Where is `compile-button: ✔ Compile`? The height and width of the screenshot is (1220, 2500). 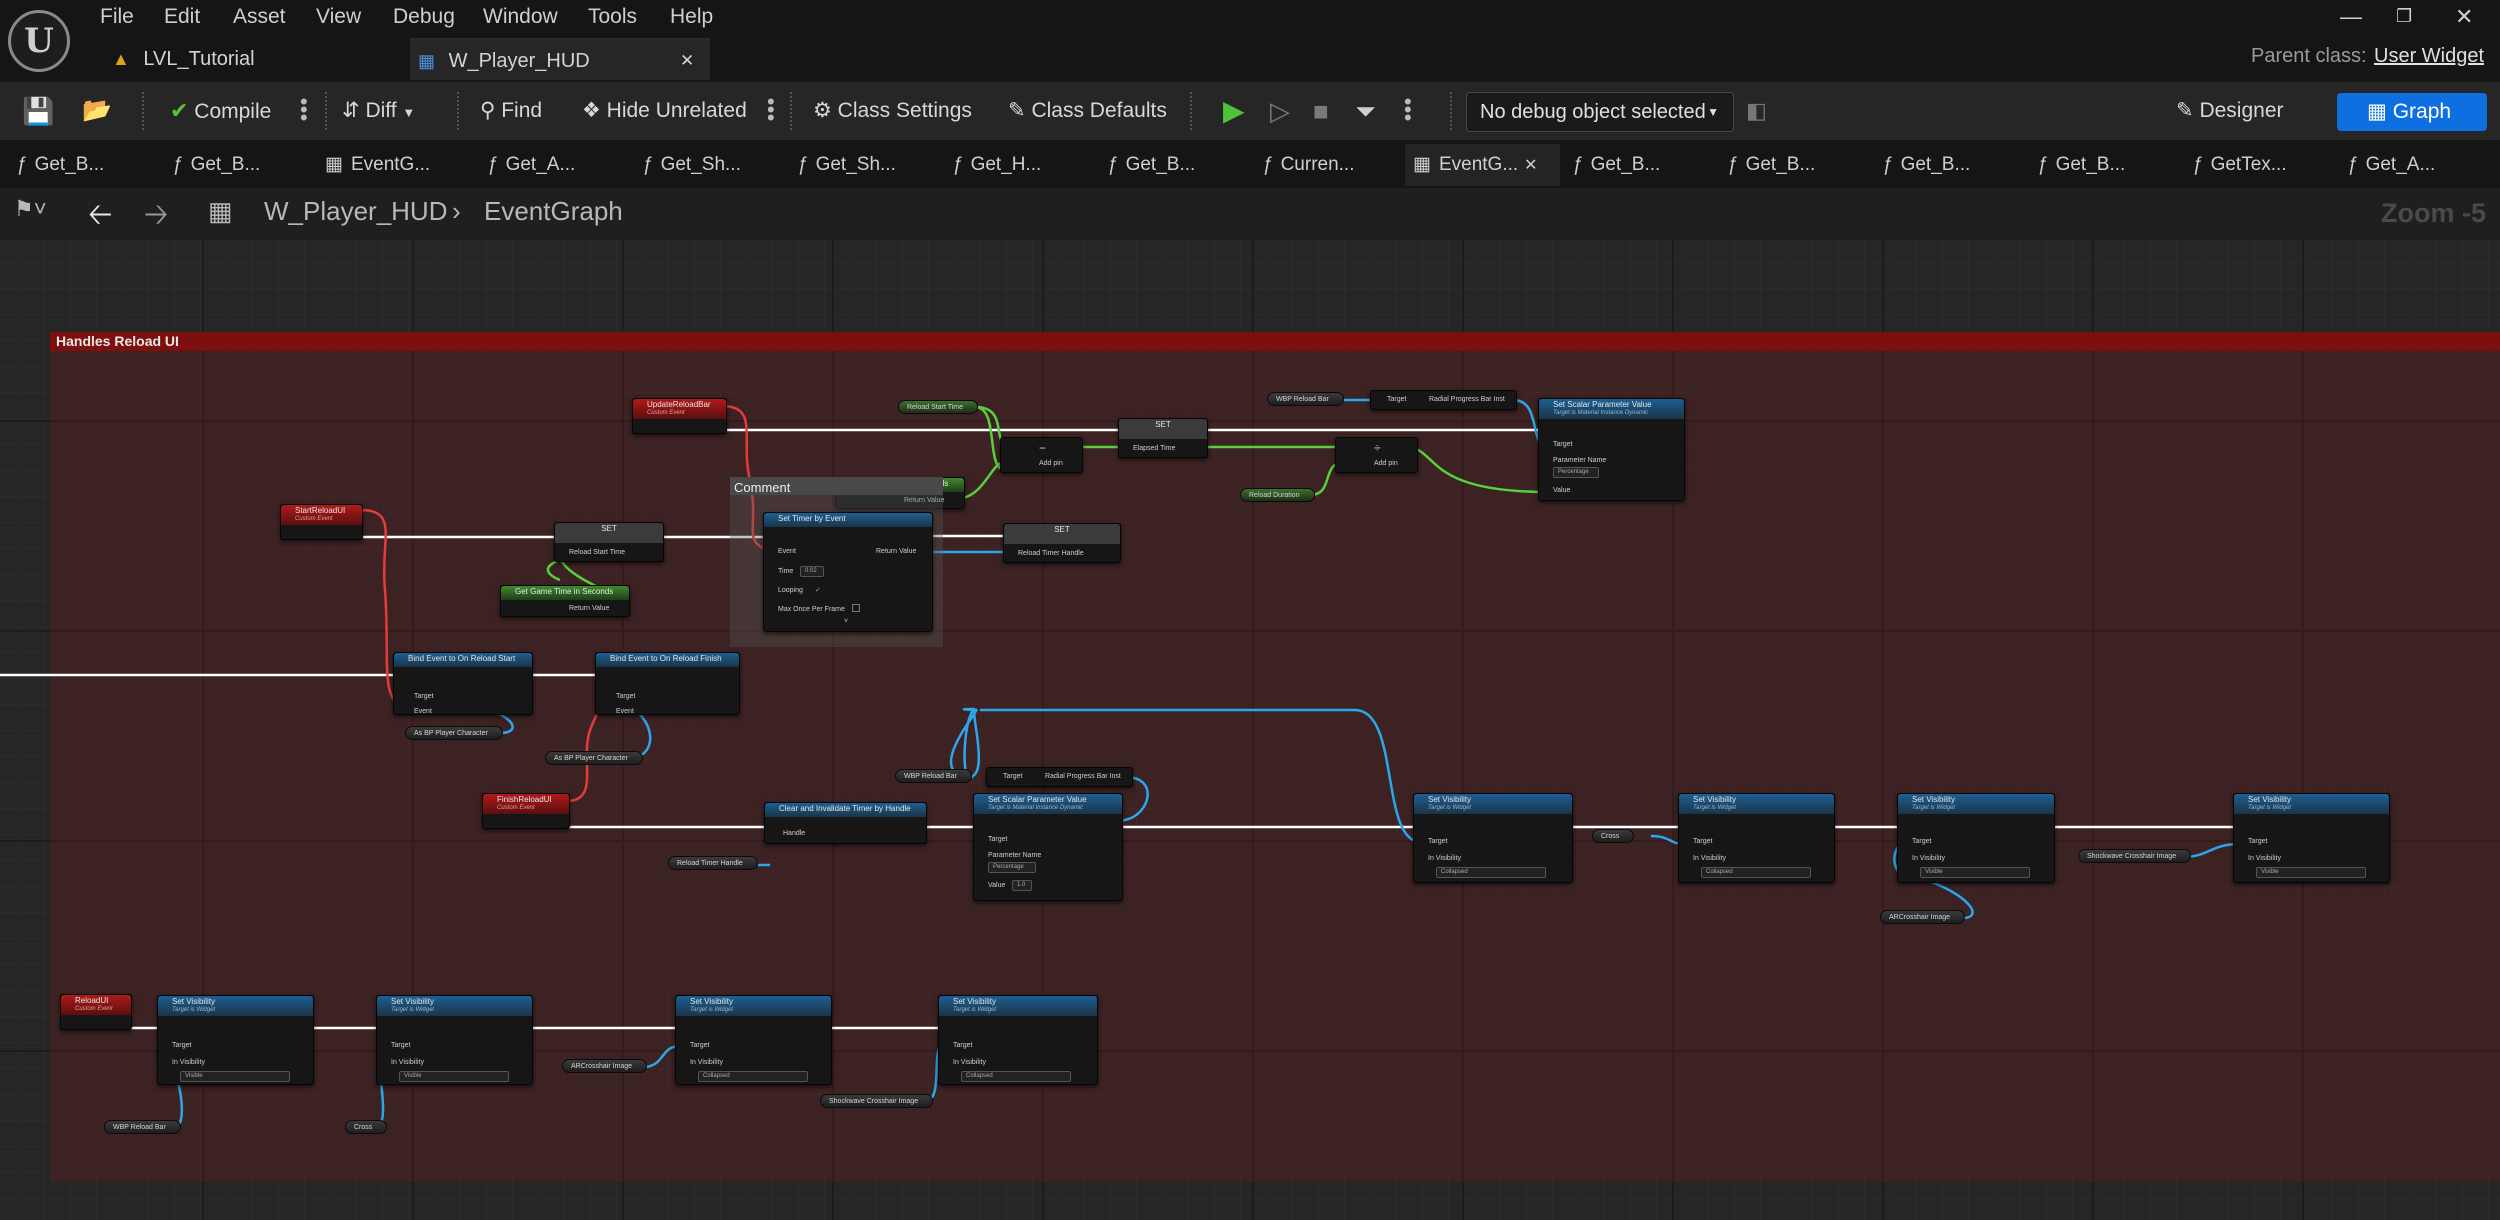
compile-button: ✔ Compile is located at coordinates (220, 111).